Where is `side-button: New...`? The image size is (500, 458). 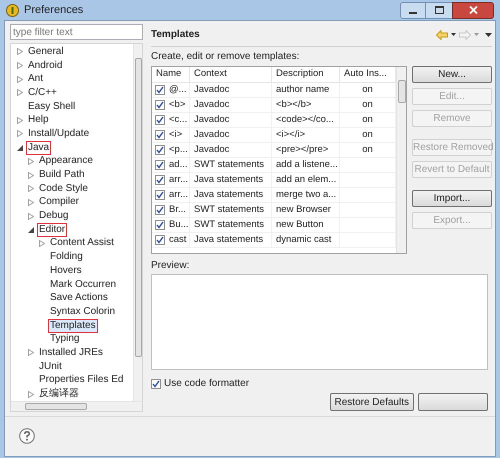 side-button: New... is located at coordinates (452, 74).